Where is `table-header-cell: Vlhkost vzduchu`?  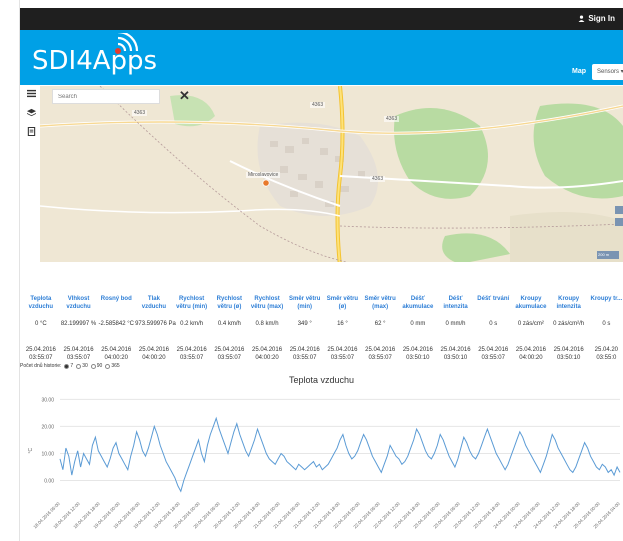 table-header-cell: Vlhkost vzduchu is located at coordinates (78, 303).